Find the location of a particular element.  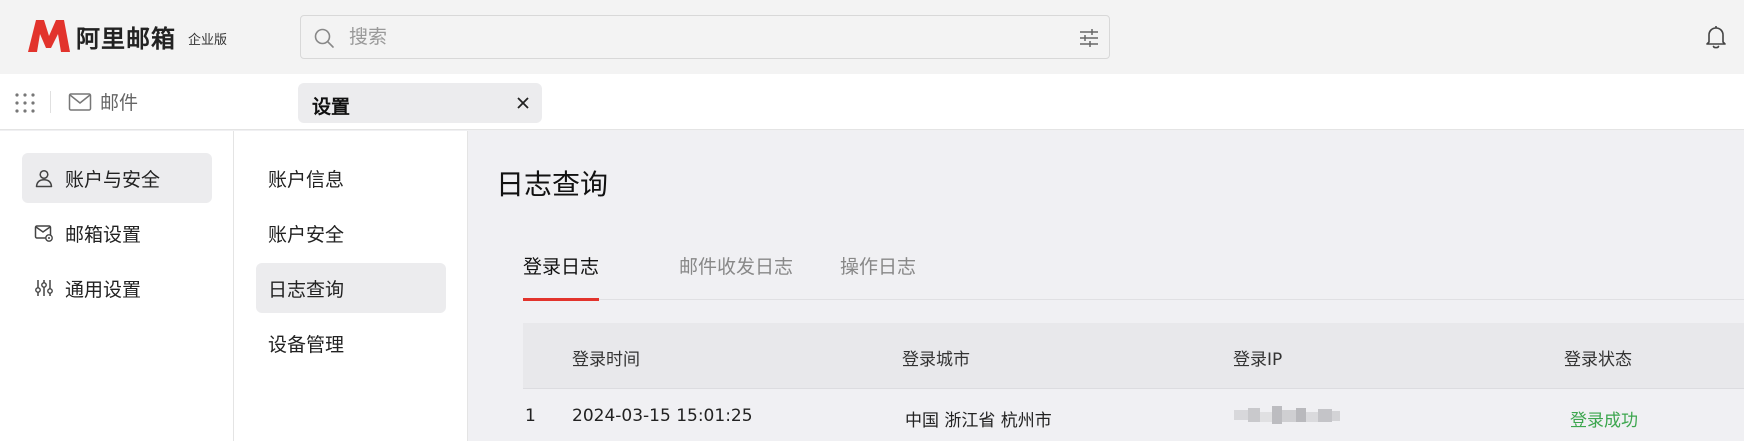

tab-bar: 邮件 设置 is located at coordinates (872, 102).